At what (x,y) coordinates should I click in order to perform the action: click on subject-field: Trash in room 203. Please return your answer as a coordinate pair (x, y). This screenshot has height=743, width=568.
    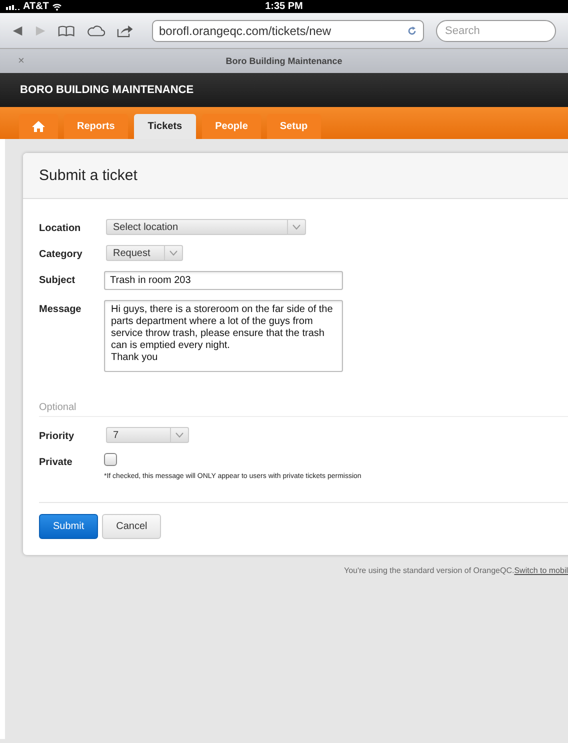
    Looking at the image, I should click on (223, 280).